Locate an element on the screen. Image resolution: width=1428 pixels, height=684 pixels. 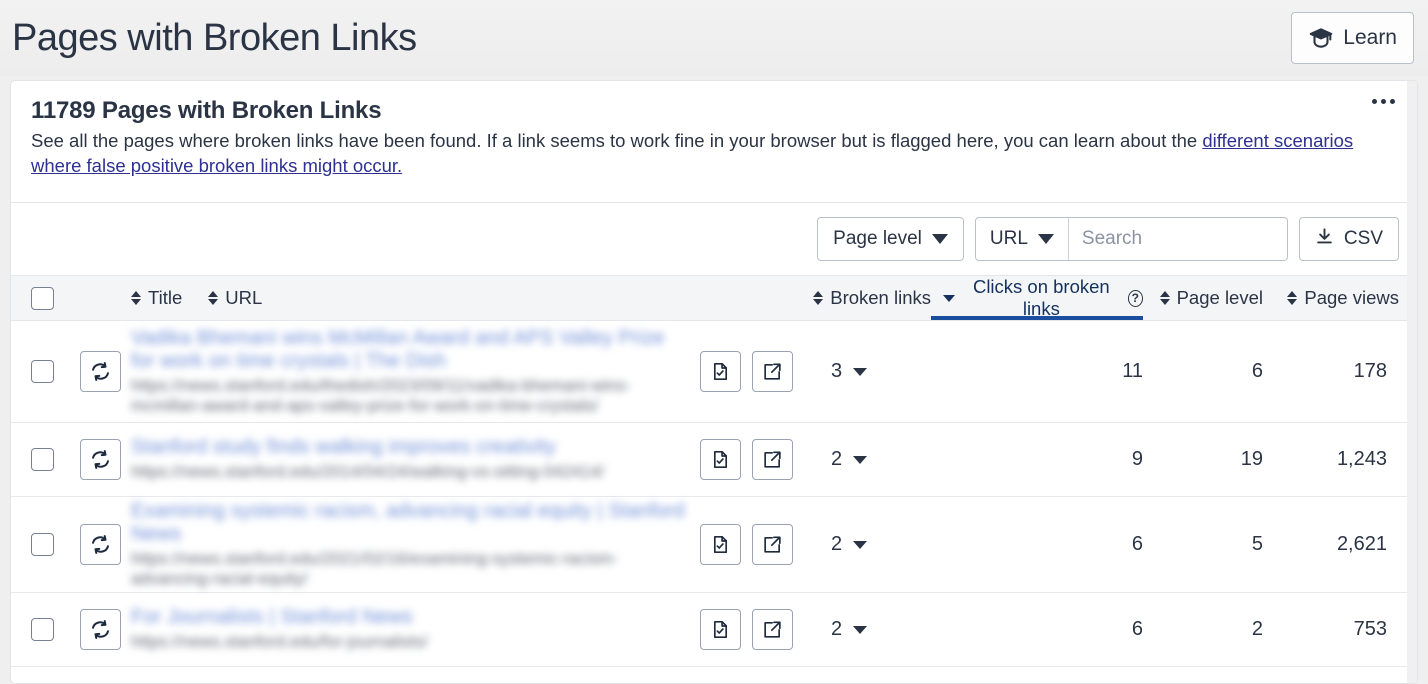
refresh-column-header is located at coordinates (100, 298).